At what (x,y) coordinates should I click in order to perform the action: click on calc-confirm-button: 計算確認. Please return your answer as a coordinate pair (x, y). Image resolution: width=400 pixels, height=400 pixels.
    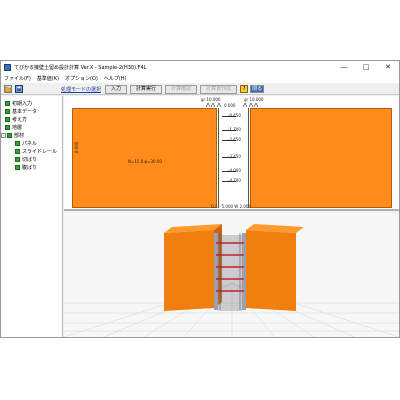
    Looking at the image, I should click on (181, 89).